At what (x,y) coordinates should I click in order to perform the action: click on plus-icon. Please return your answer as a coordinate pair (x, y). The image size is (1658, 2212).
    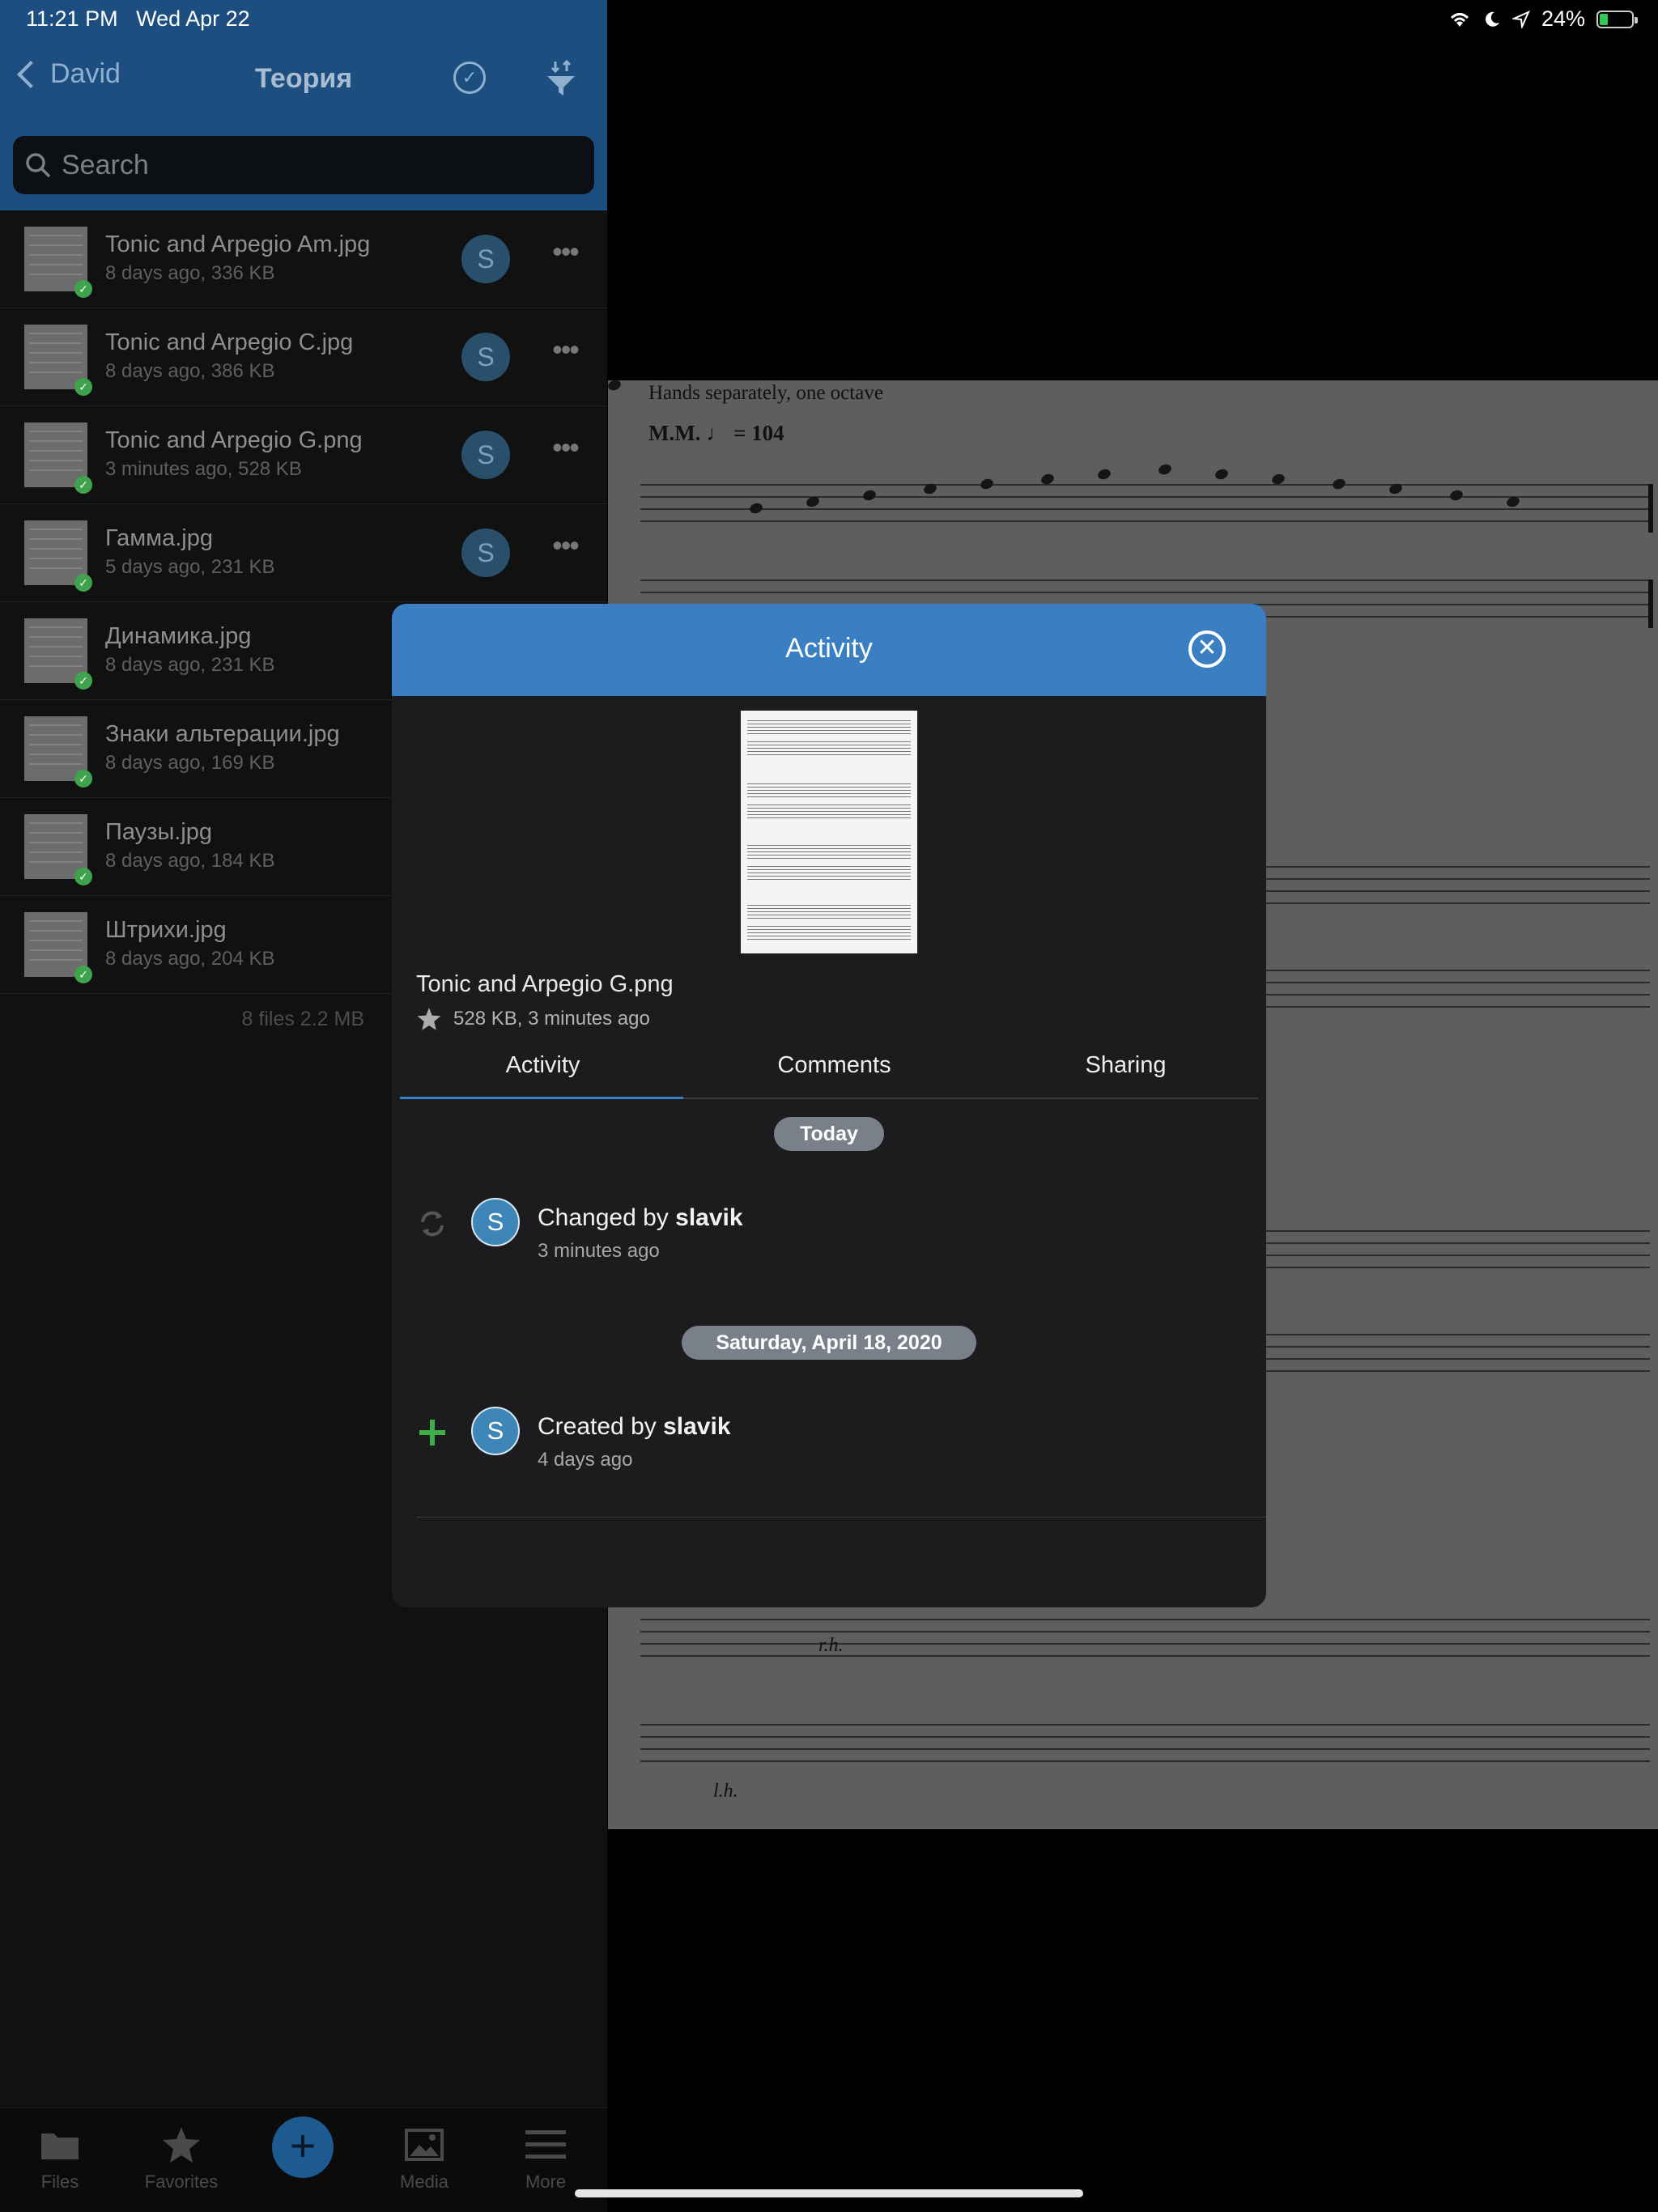
    Looking at the image, I should click on (432, 1433).